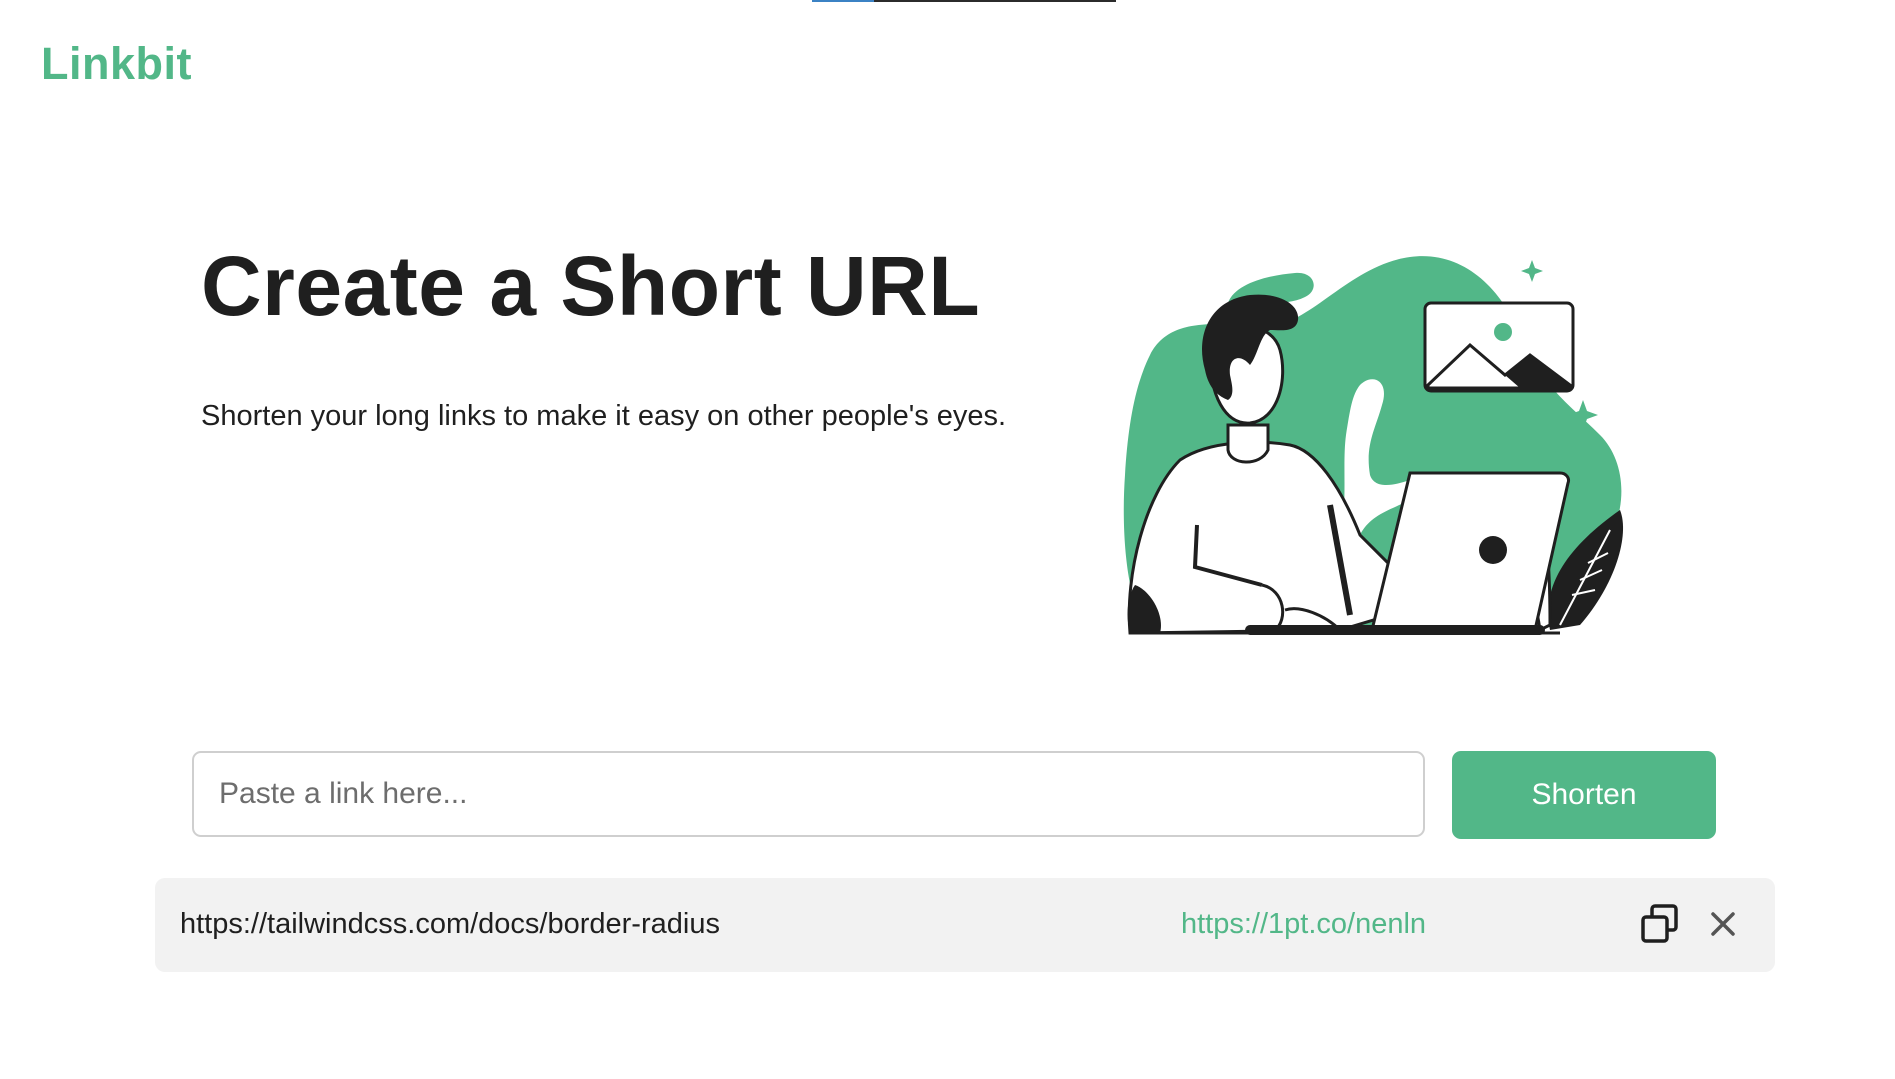  Describe the element at coordinates (1584, 795) in the screenshot. I see `shorten-button: Shorten` at that location.